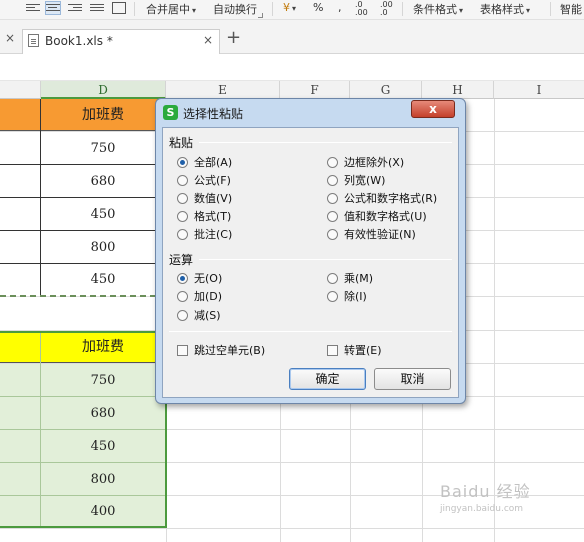  Describe the element at coordinates (33, 8) in the screenshot. I see `align-left-icon` at that location.